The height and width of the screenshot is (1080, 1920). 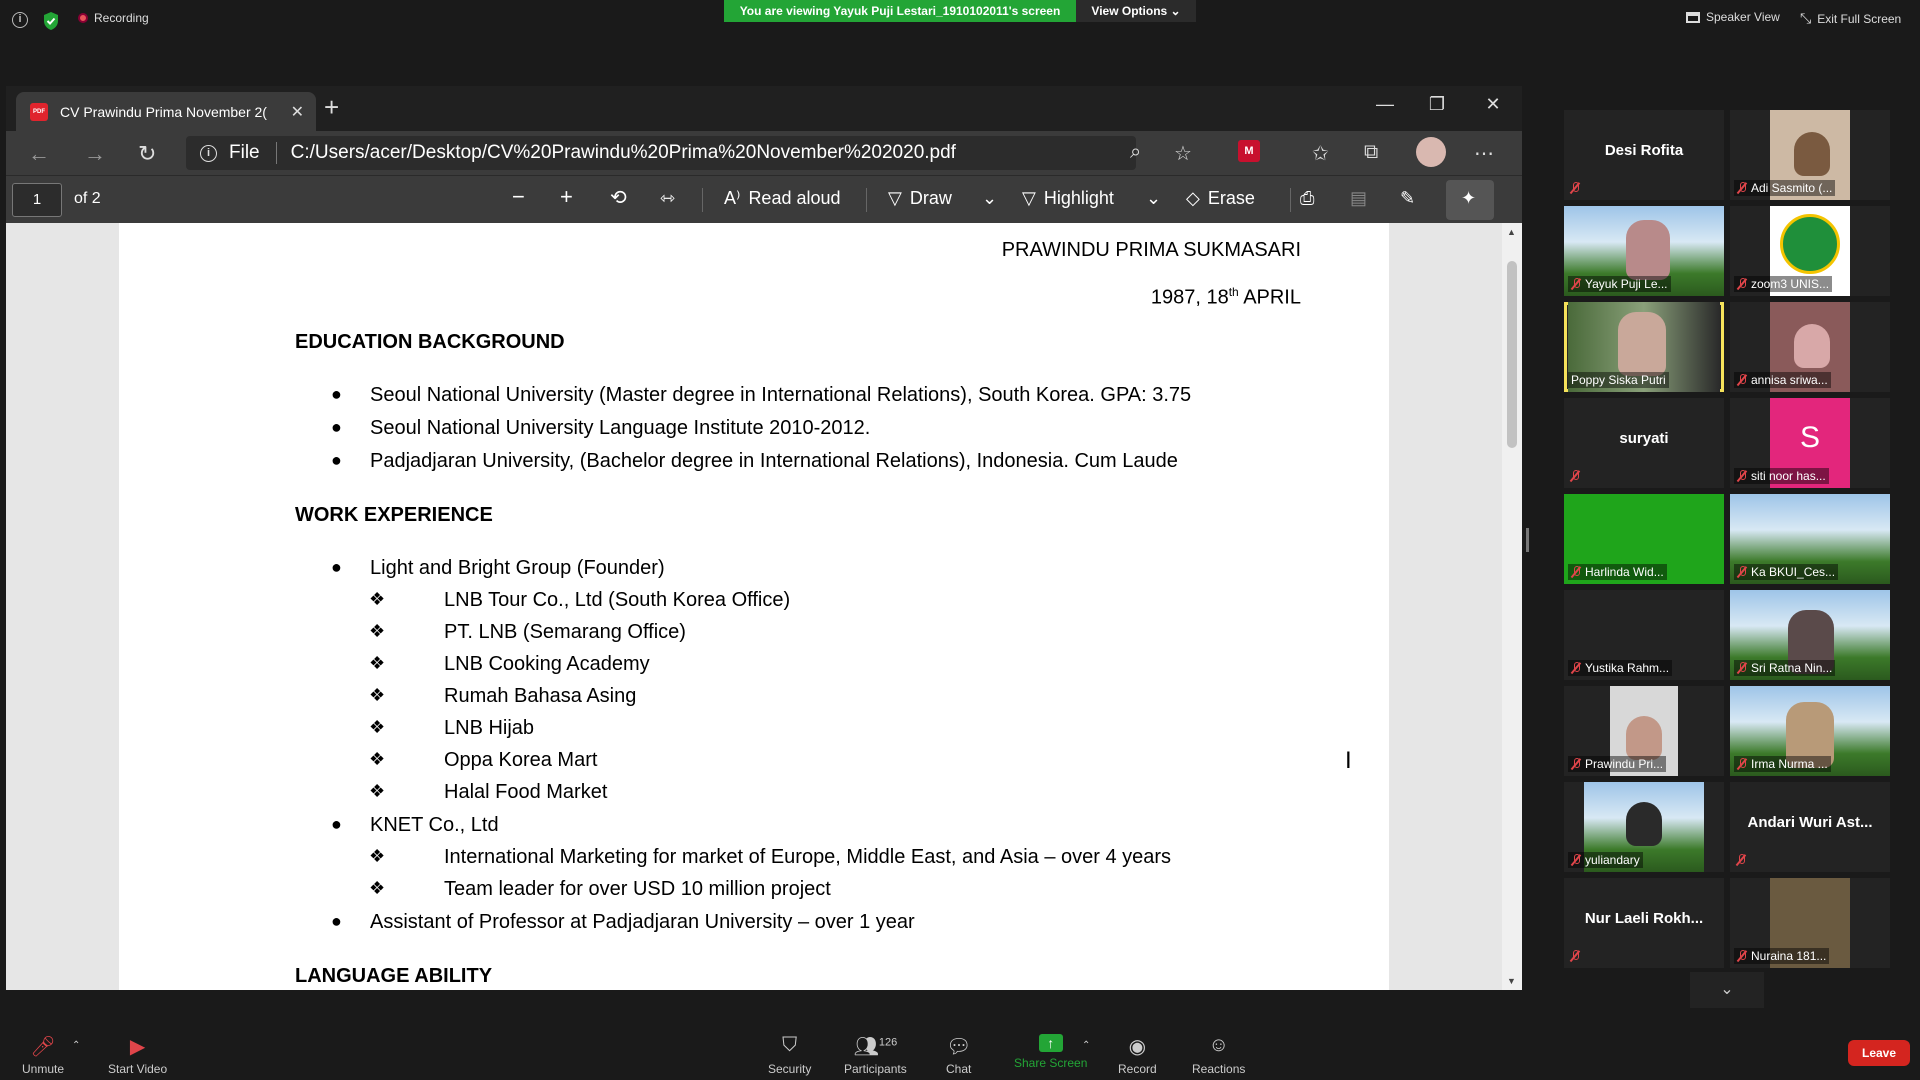 I want to click on tab-cv-pdf: PDF CV Prawindu Prima November 2( ✕, so click(x=166, y=111).